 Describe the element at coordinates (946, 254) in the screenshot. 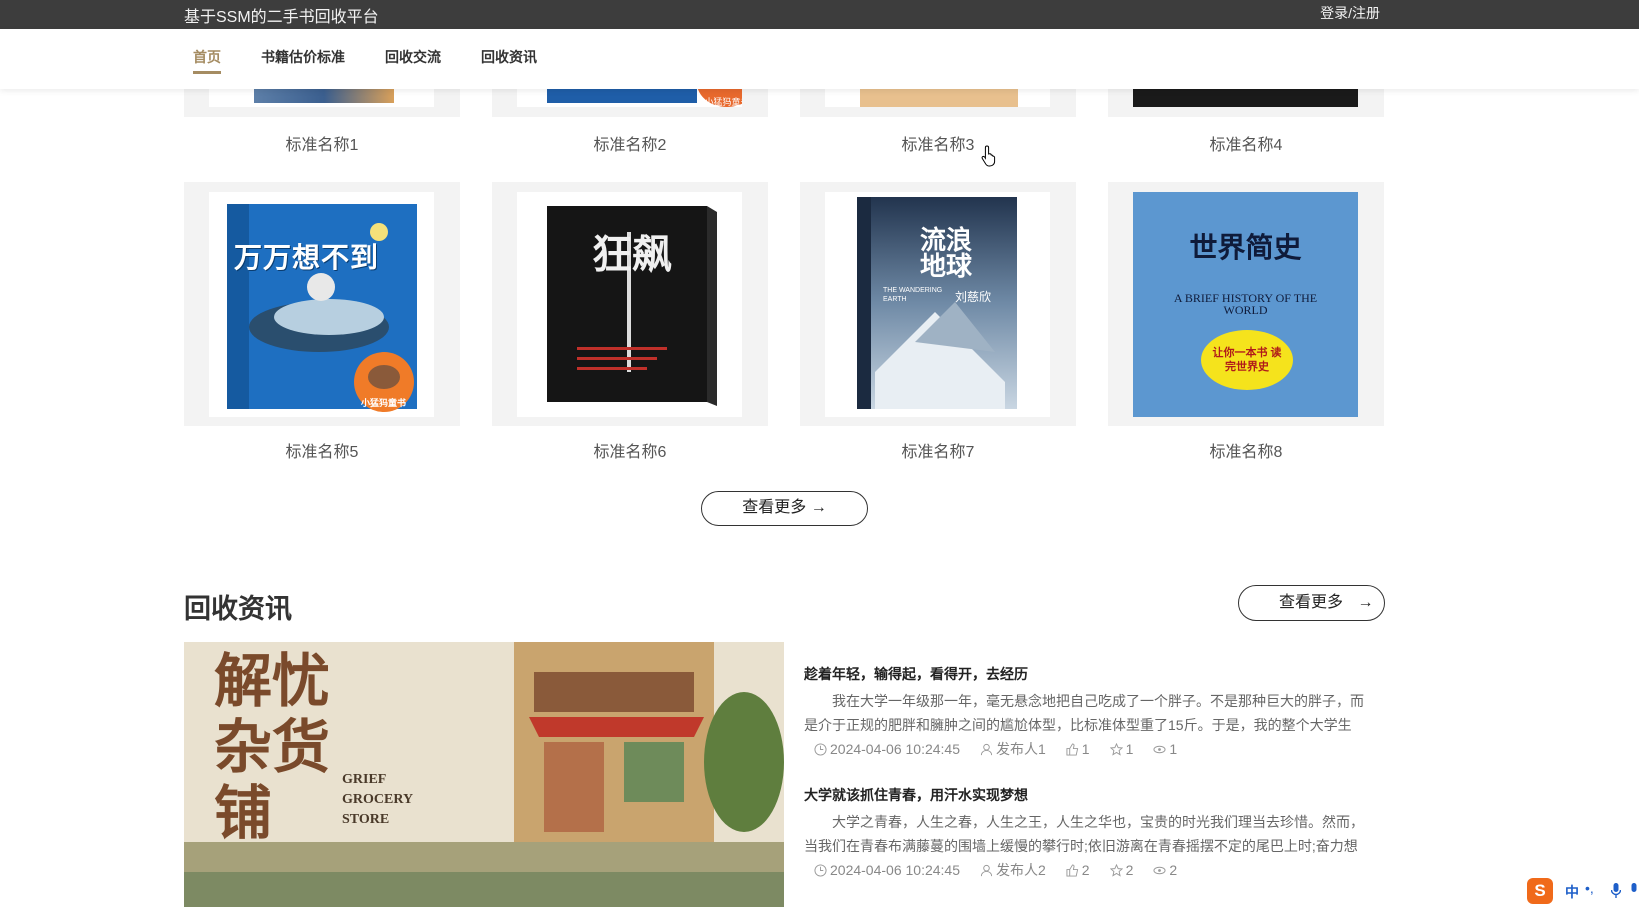

I see `book-cover-title: 流浪地球` at that location.